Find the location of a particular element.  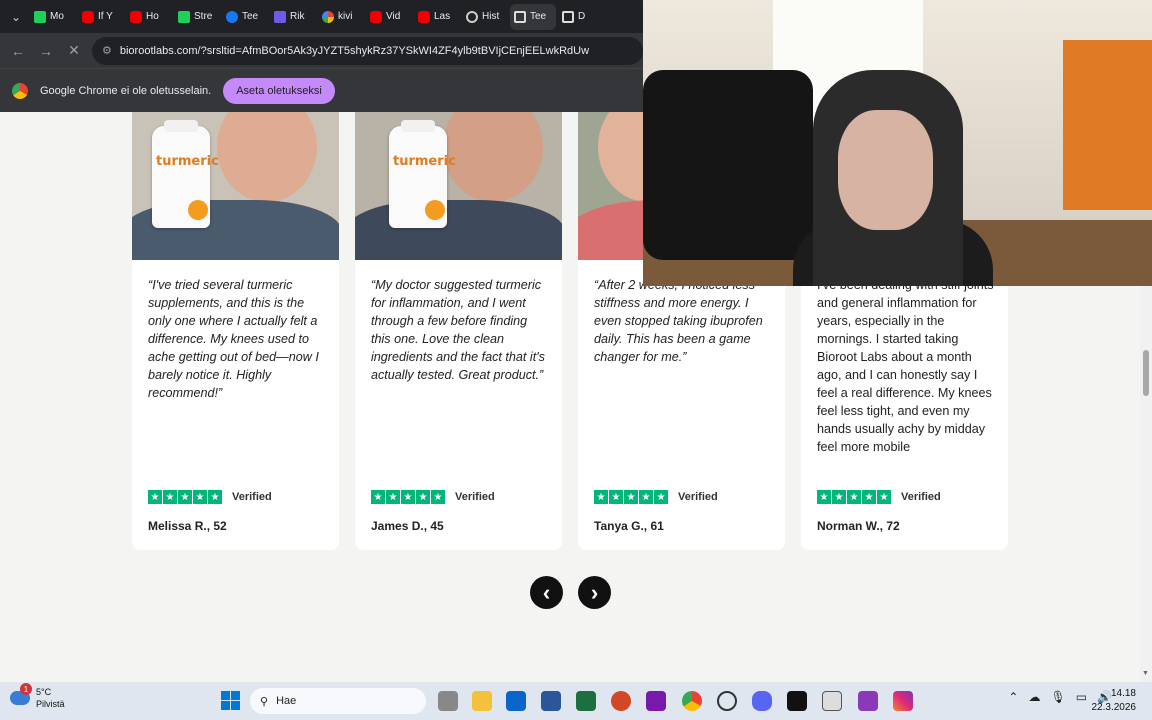

carousel-next-button: › is located at coordinates (594, 592).